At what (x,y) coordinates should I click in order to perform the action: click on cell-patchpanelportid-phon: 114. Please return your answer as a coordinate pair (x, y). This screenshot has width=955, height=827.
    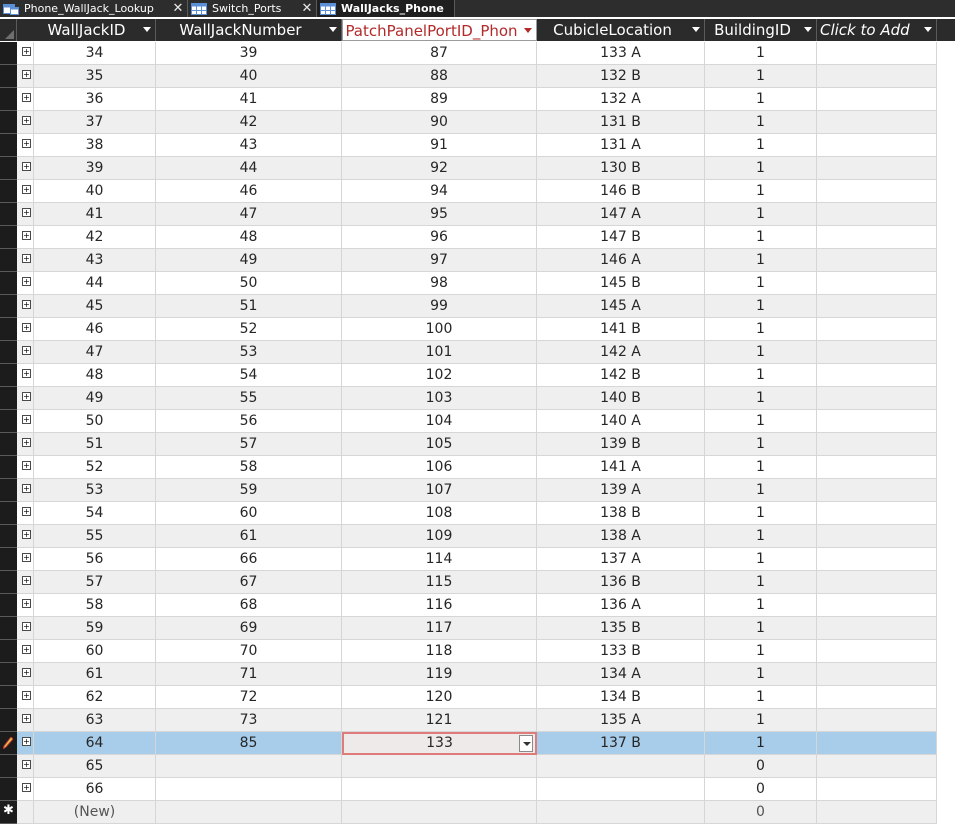
    Looking at the image, I should click on (439, 559).